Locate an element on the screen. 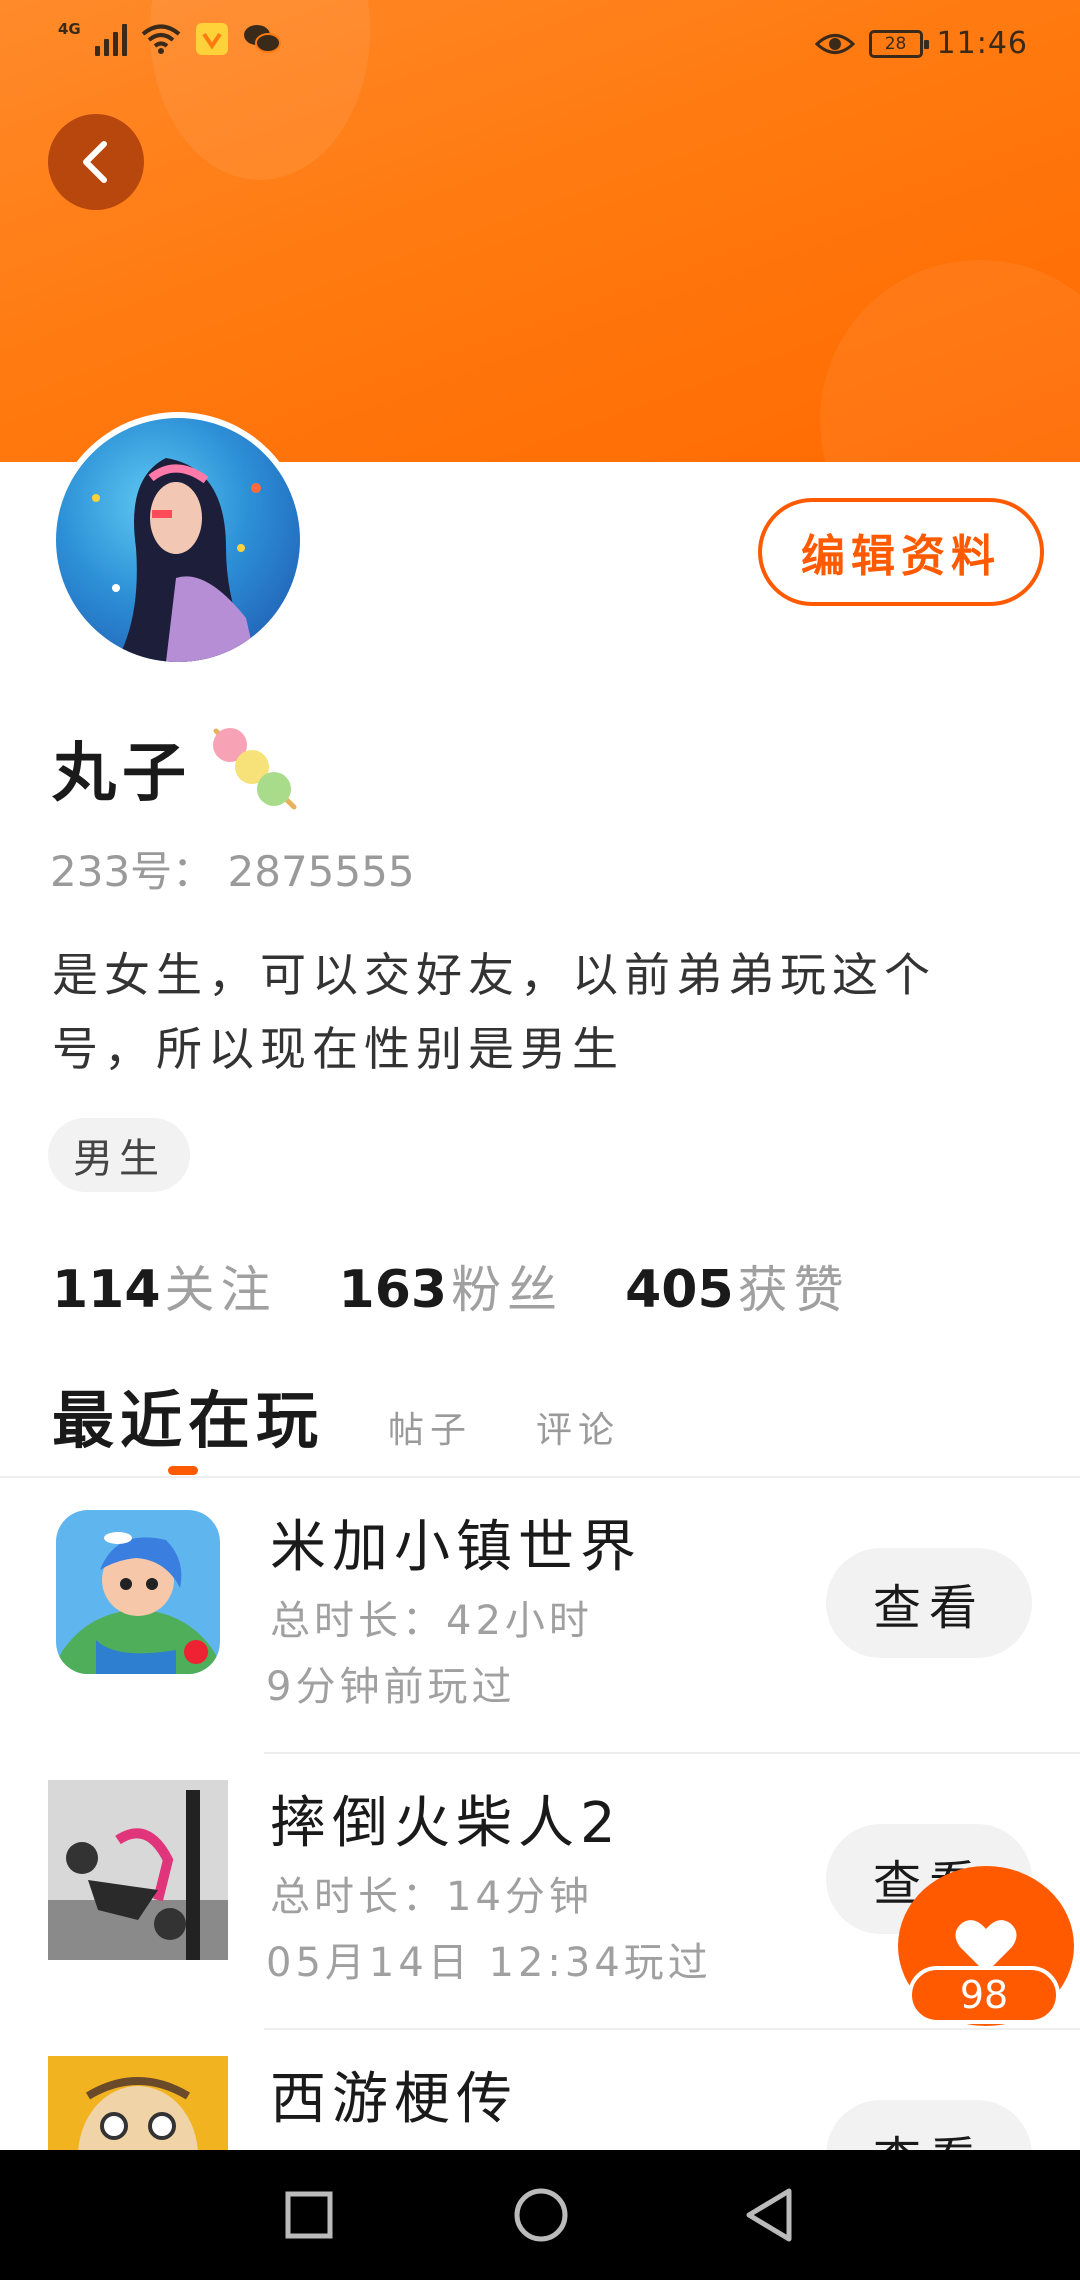 The height and width of the screenshot is (2280, 1080). banner-decoration is located at coordinates (950, 361).